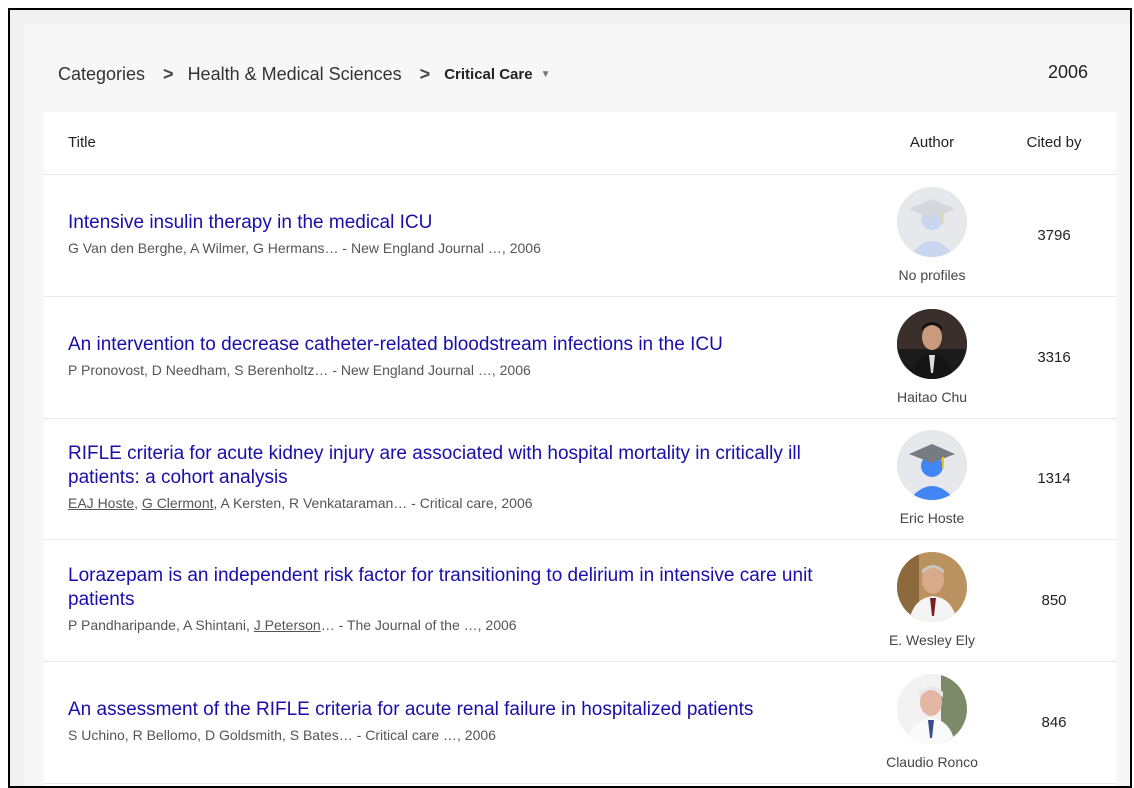  Describe the element at coordinates (101, 74) in the screenshot. I see `breadcrumb-categories: Categories` at that location.